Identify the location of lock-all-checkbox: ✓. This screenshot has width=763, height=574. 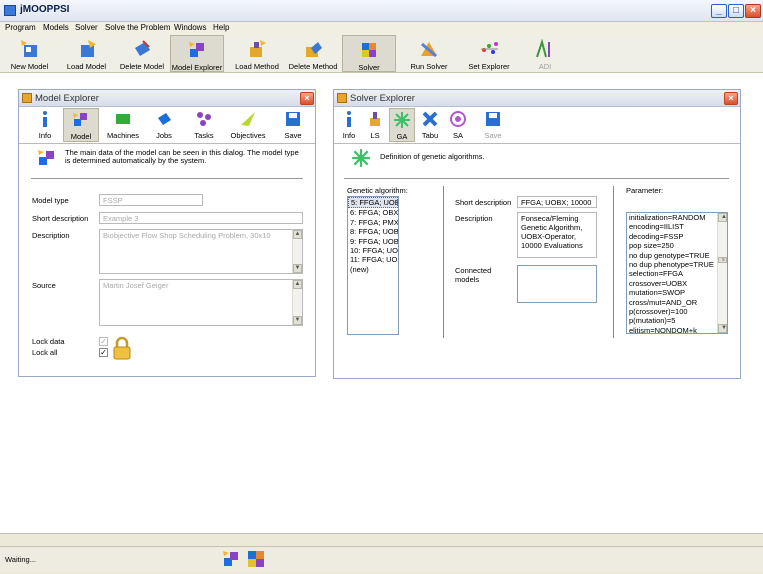
(103, 352).